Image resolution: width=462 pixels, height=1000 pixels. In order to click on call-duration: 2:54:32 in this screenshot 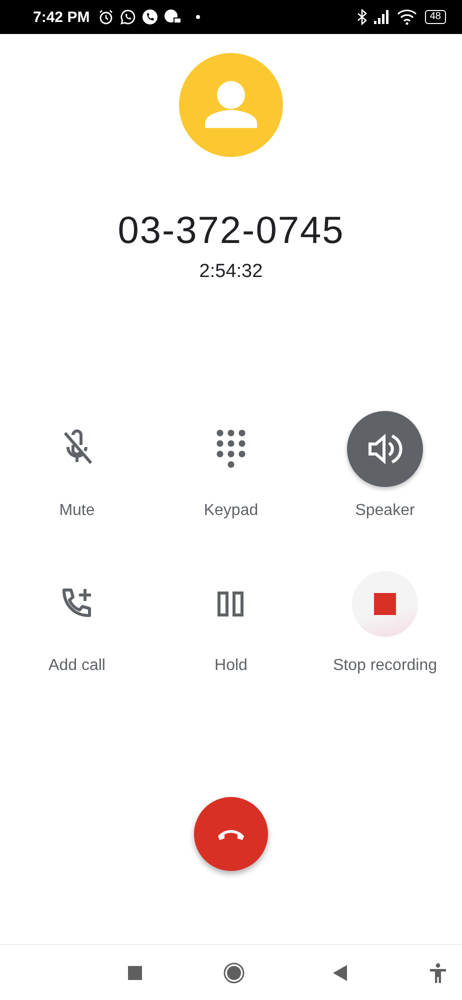, I will do `click(231, 272)`.